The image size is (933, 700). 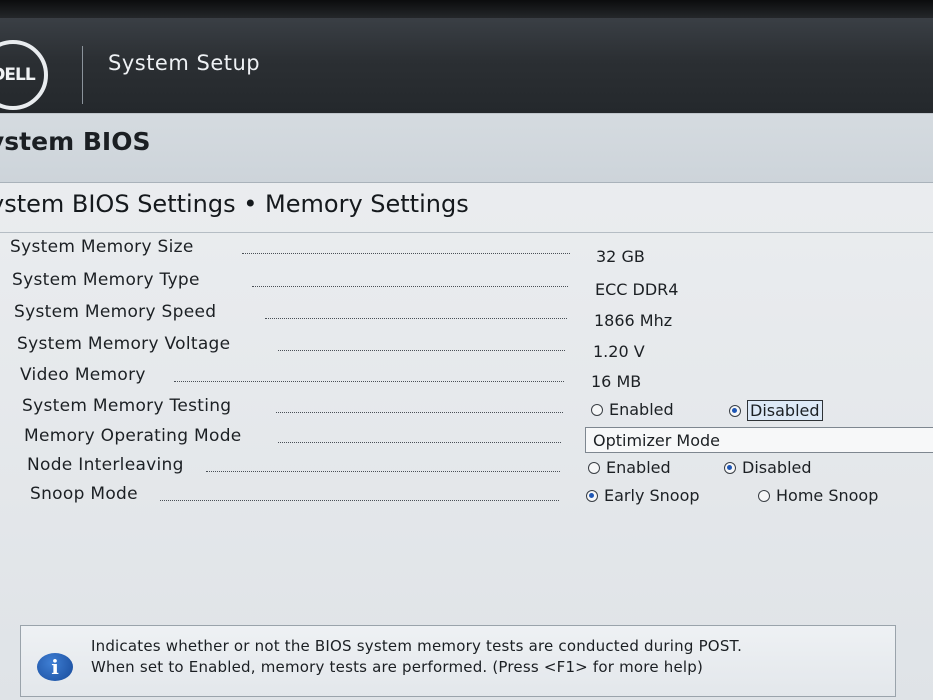 What do you see at coordinates (466, 495) in the screenshot?
I see `setting-row-snoop-mode: Snoop Mode Early Snoop Home Snoop` at bounding box center [466, 495].